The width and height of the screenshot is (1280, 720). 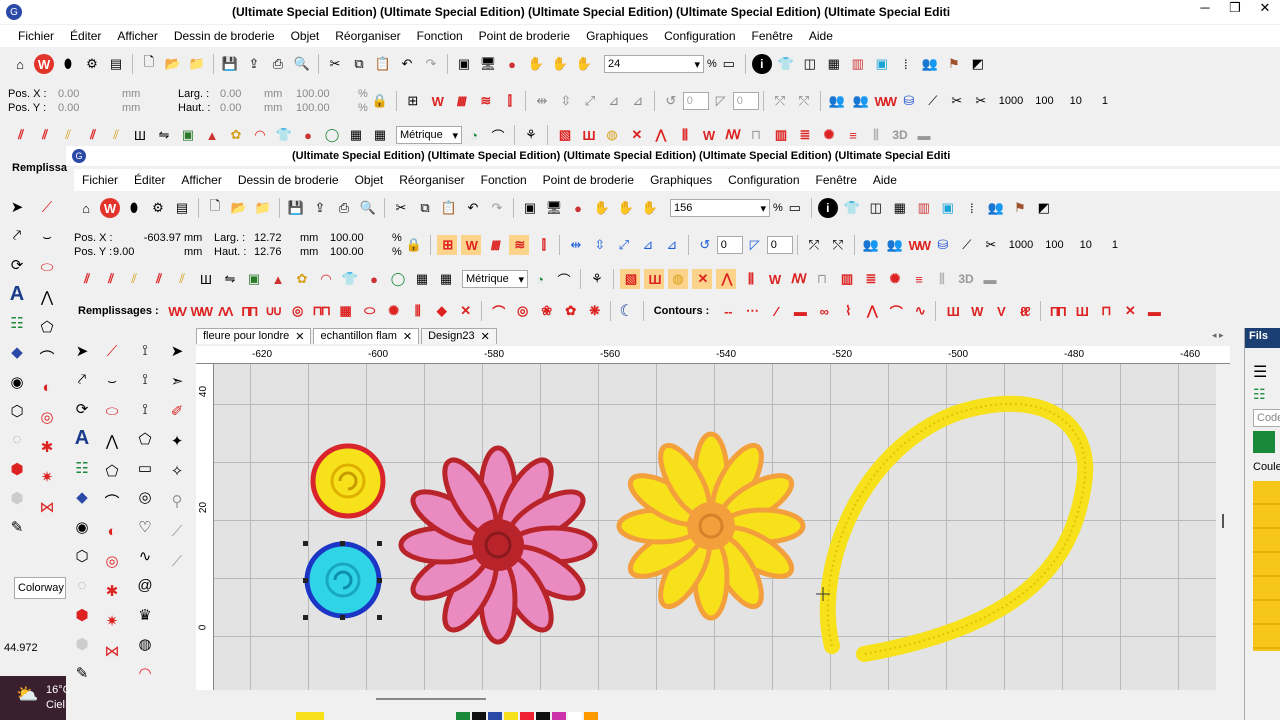 I want to click on contour-thick-icon: ▬, so click(x=799, y=311).